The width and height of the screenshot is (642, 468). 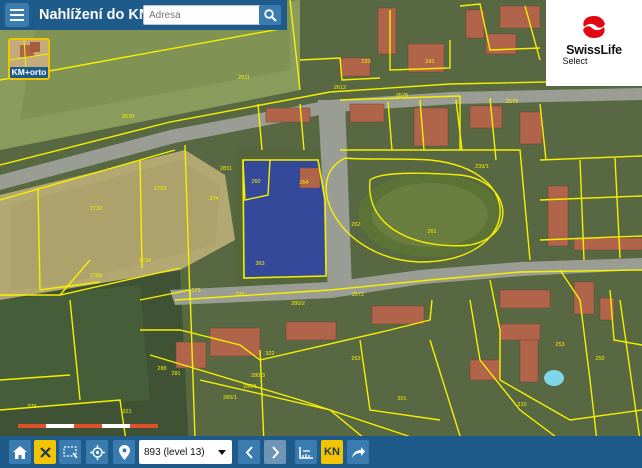 What do you see at coordinates (402, 96) in the screenshot?
I see `parcel-label: 2578` at bounding box center [402, 96].